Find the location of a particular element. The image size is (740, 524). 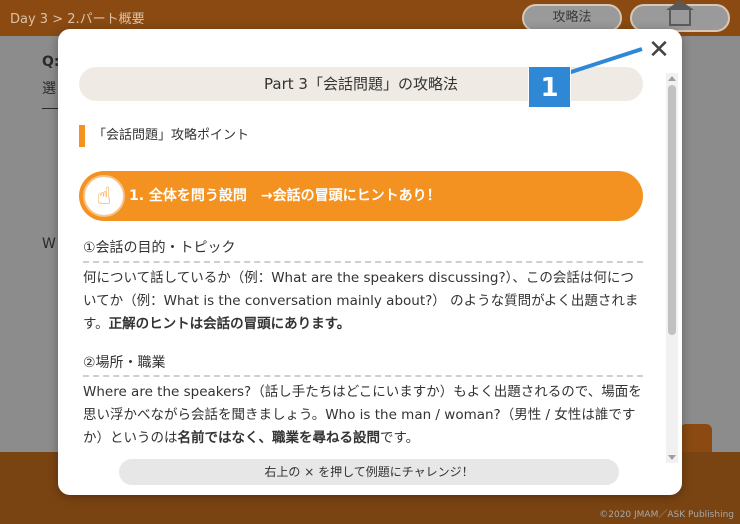

question-label: Q: is located at coordinates (51, 62).